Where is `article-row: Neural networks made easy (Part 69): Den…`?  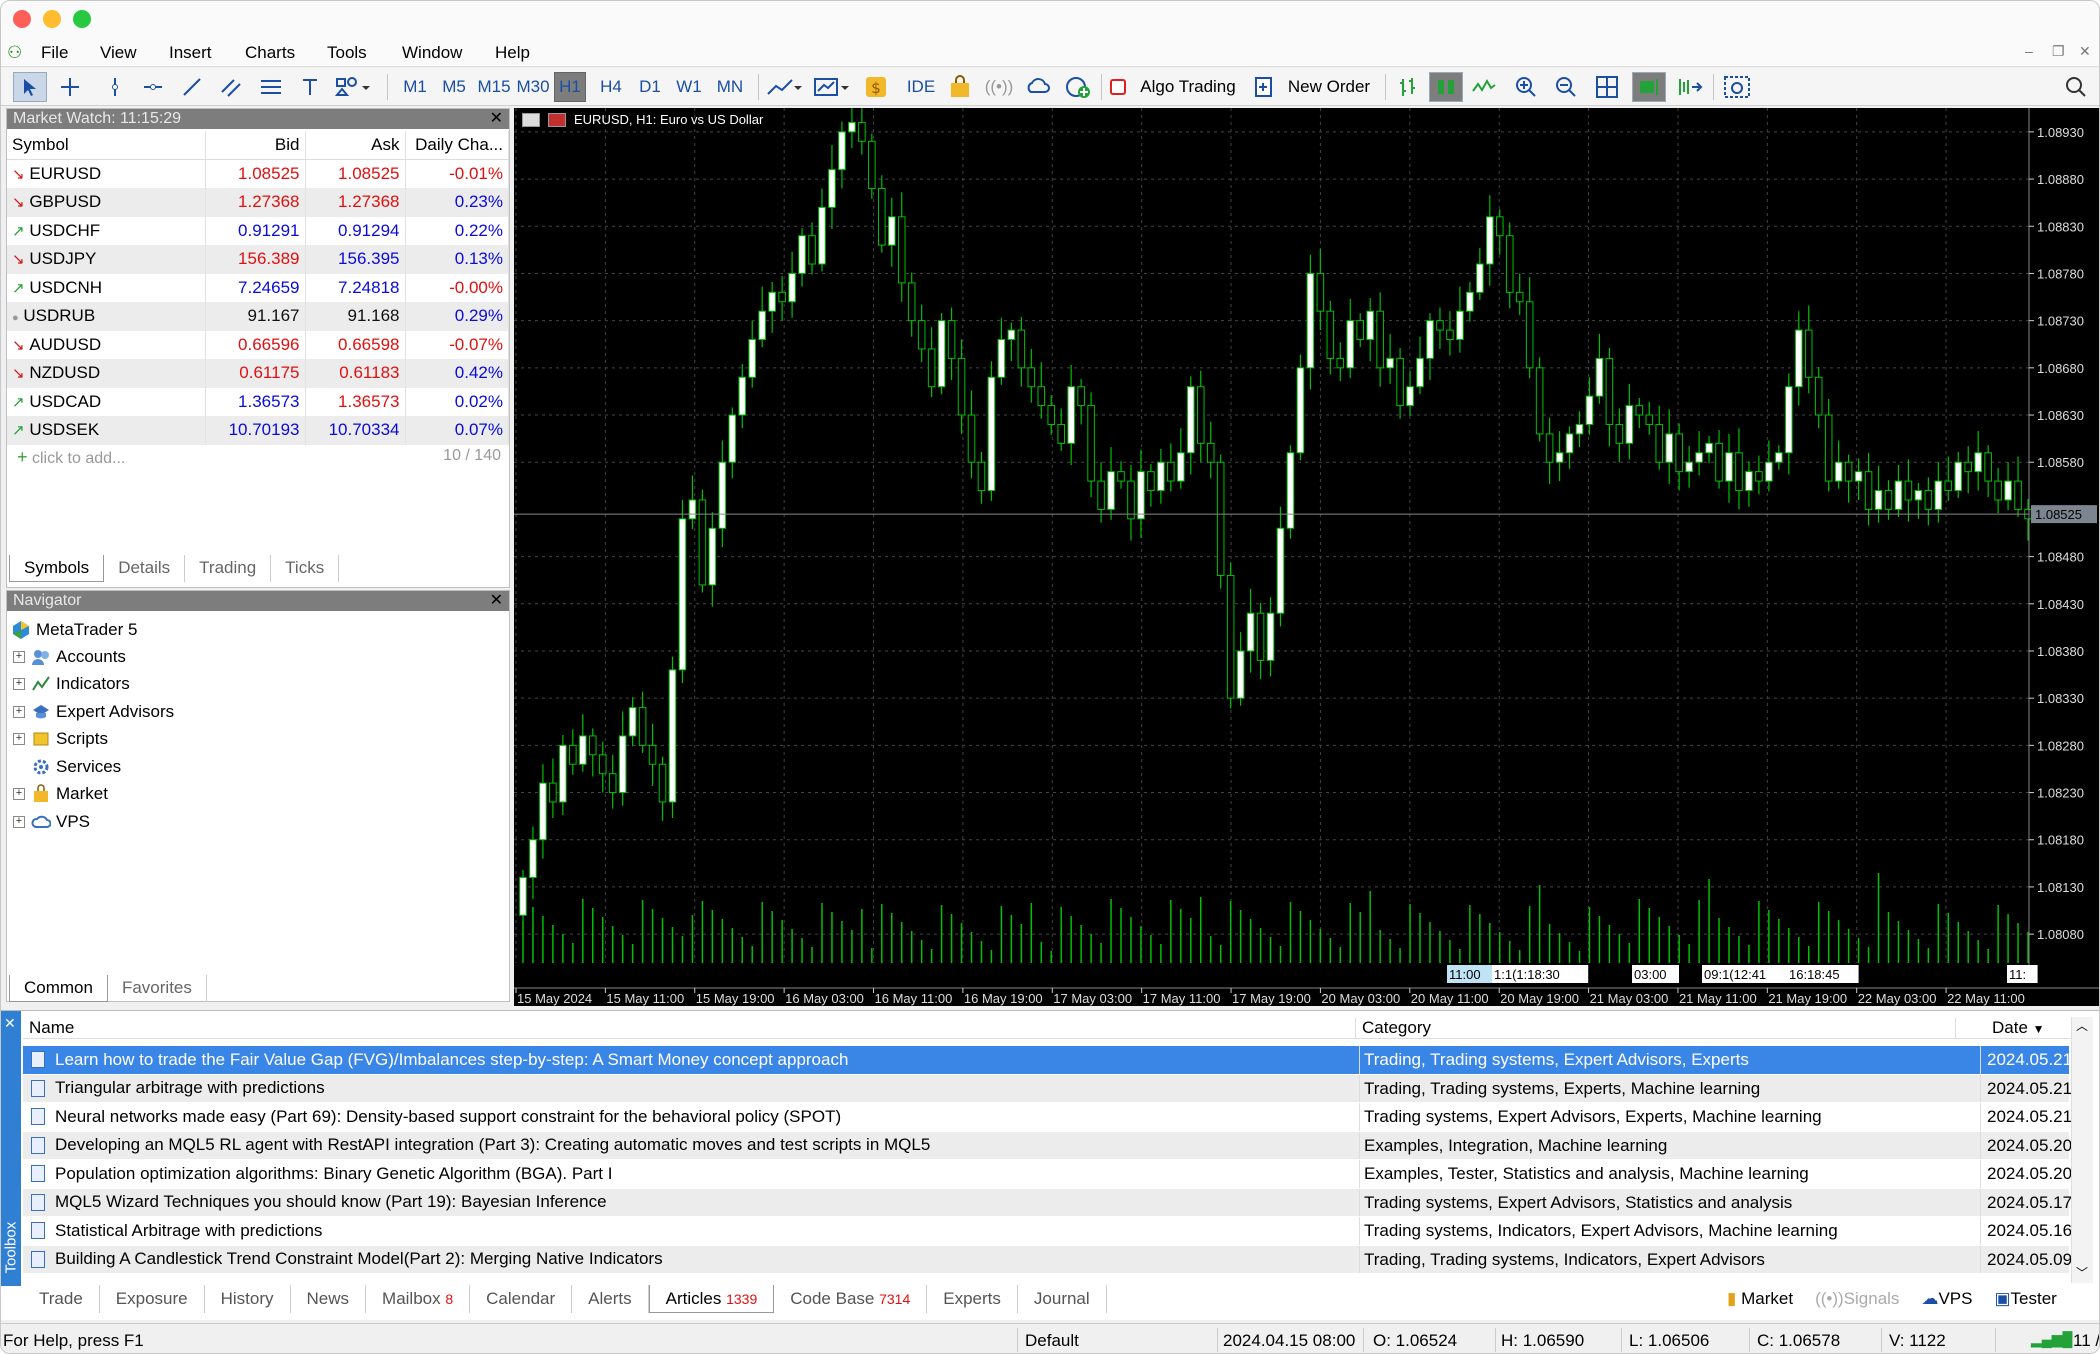 article-row: Neural networks made easy (Part 69): Den… is located at coordinates (1047, 1117).